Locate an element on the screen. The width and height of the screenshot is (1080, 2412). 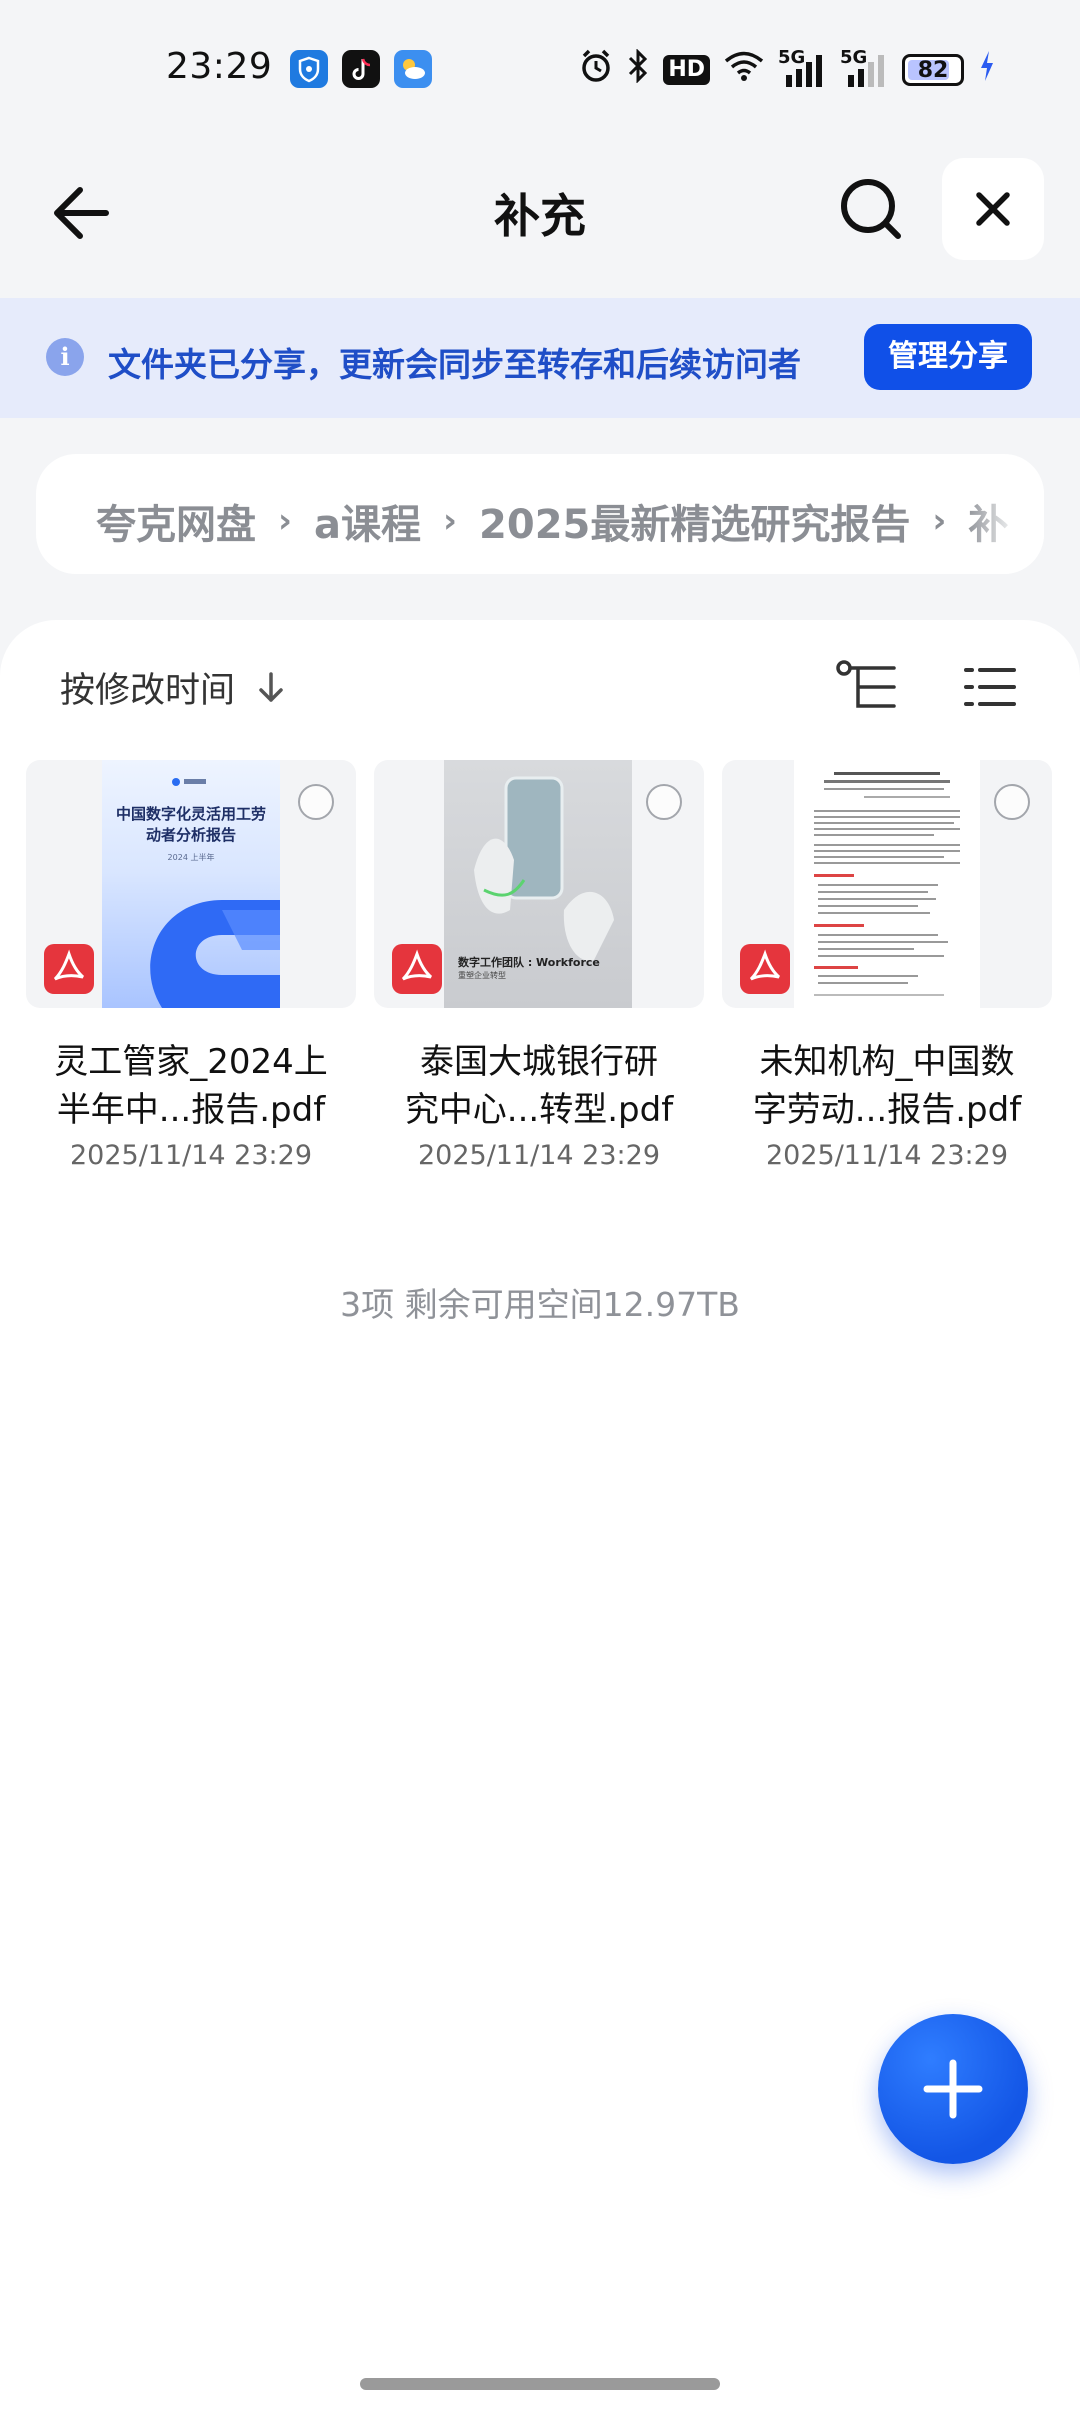
home-indicator is located at coordinates (540, 2384).